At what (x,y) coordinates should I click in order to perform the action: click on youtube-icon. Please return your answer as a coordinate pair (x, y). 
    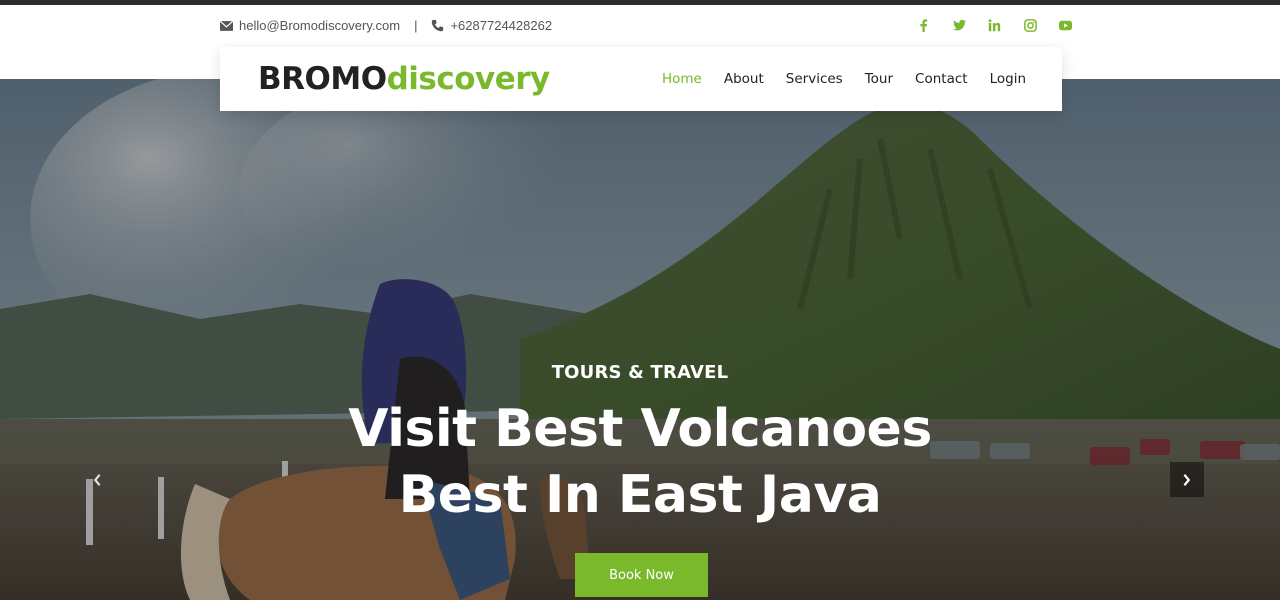
    Looking at the image, I should click on (1066, 25).